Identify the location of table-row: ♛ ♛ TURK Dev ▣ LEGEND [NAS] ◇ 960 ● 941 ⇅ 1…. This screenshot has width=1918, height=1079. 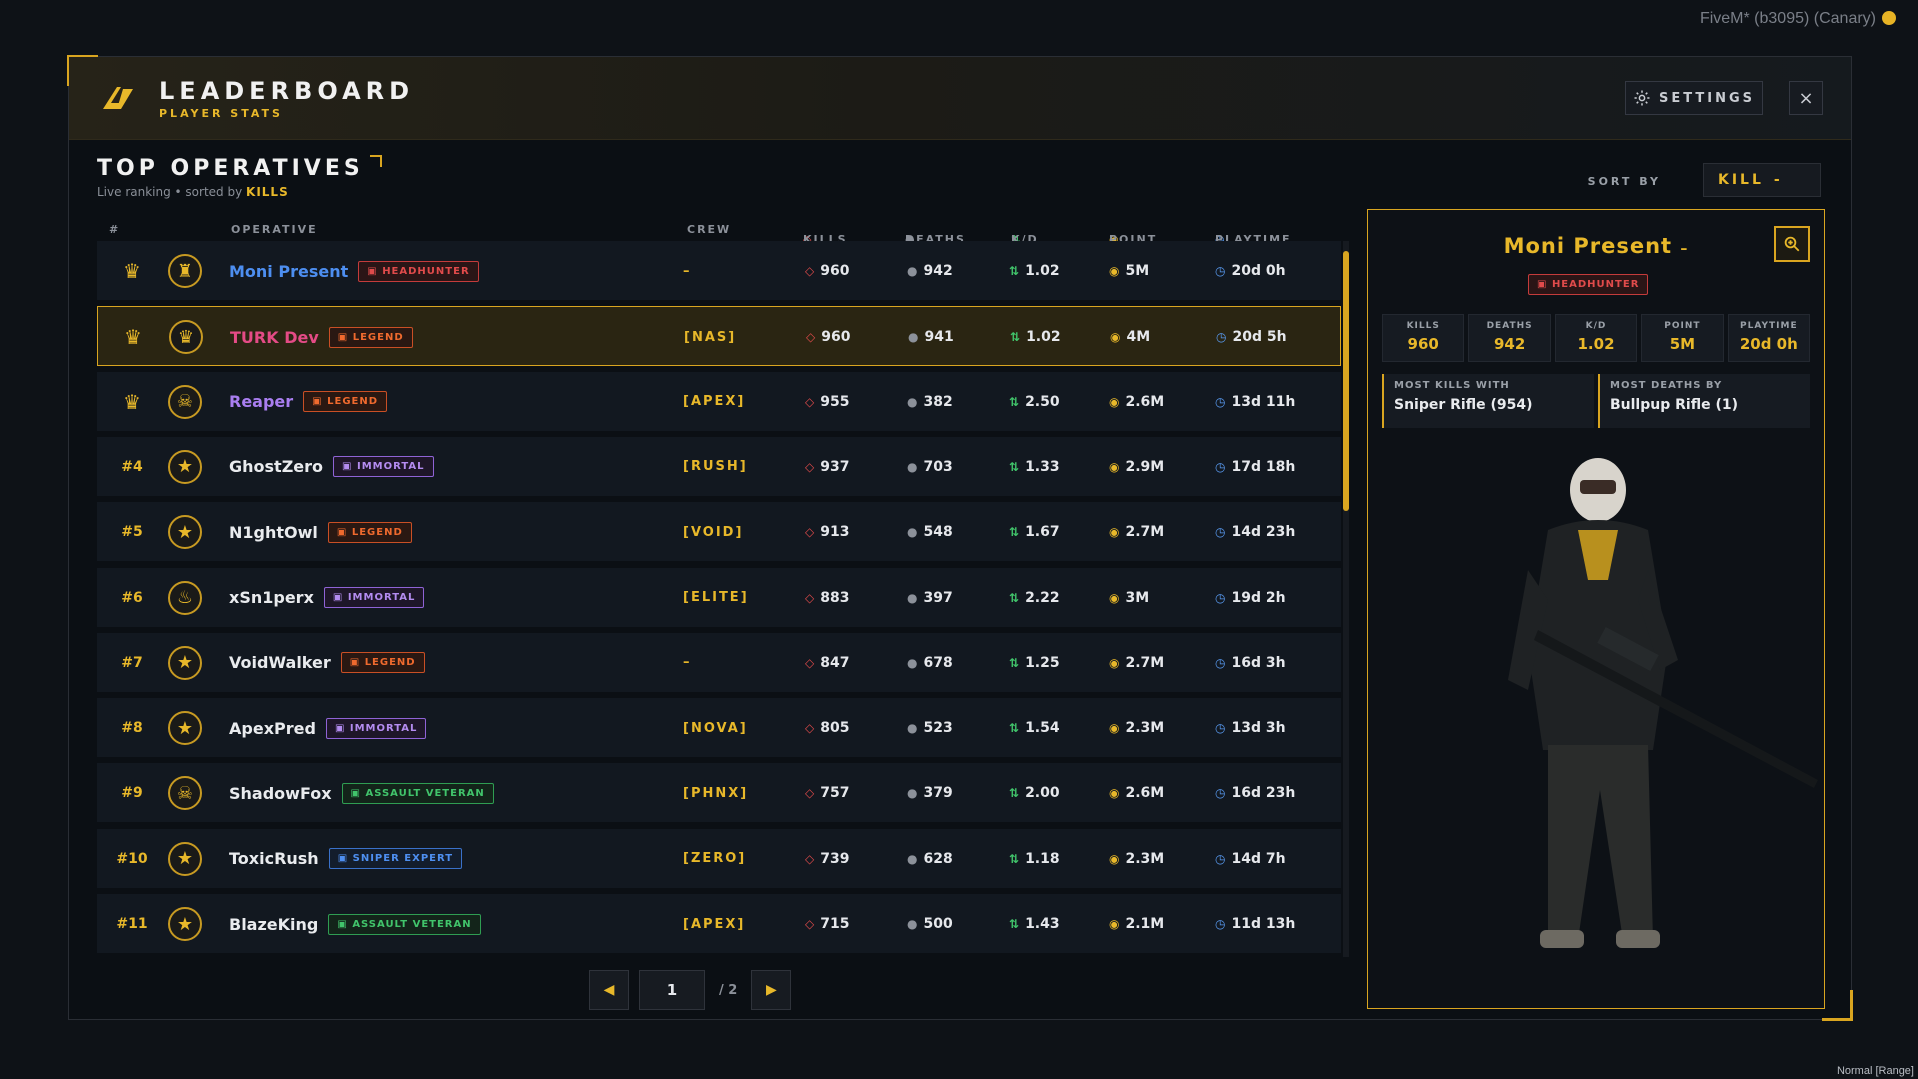
(719, 336).